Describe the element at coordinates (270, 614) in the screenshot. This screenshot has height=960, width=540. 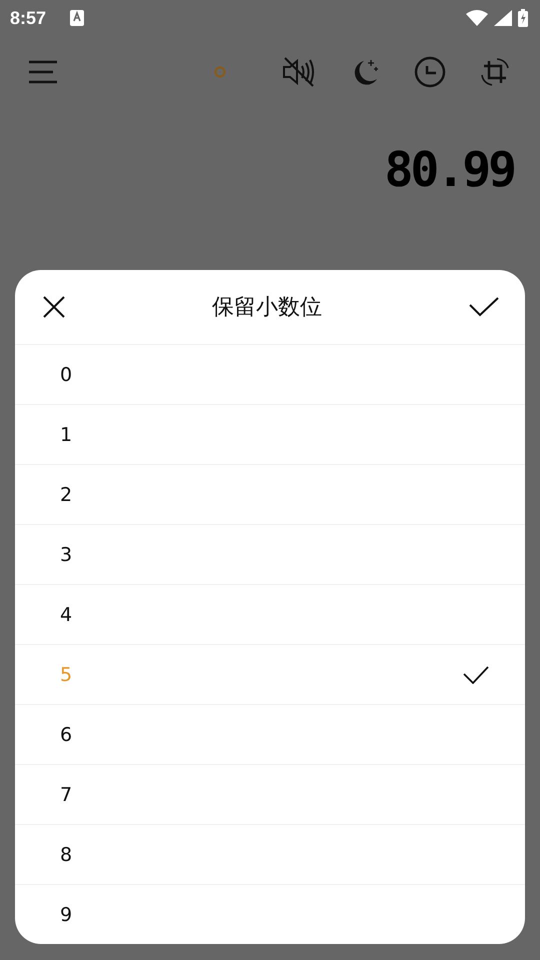
I see `option-item: 4` at that location.